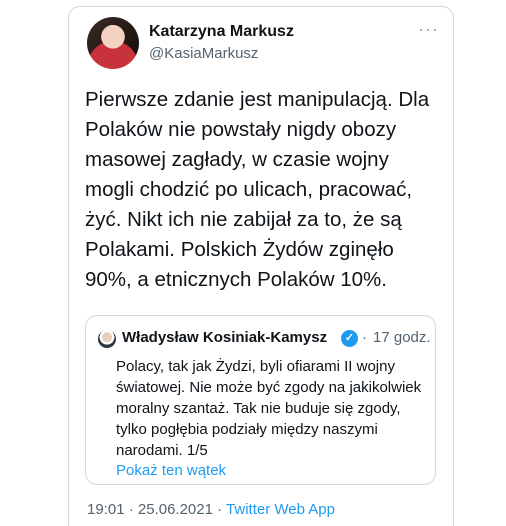  What do you see at coordinates (225, 337) in the screenshot?
I see `quoted-author-name: Władysław Kosiniak-Kamysz` at bounding box center [225, 337].